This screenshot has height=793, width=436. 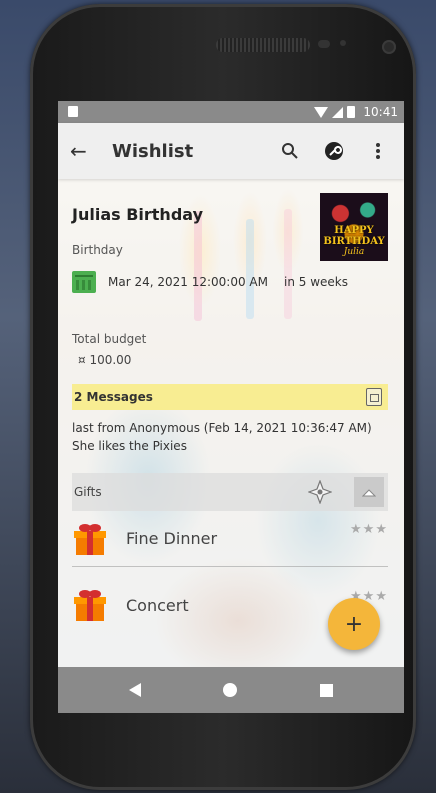 What do you see at coordinates (230, 397) in the screenshot?
I see `messages-header: 2 Messages` at bounding box center [230, 397].